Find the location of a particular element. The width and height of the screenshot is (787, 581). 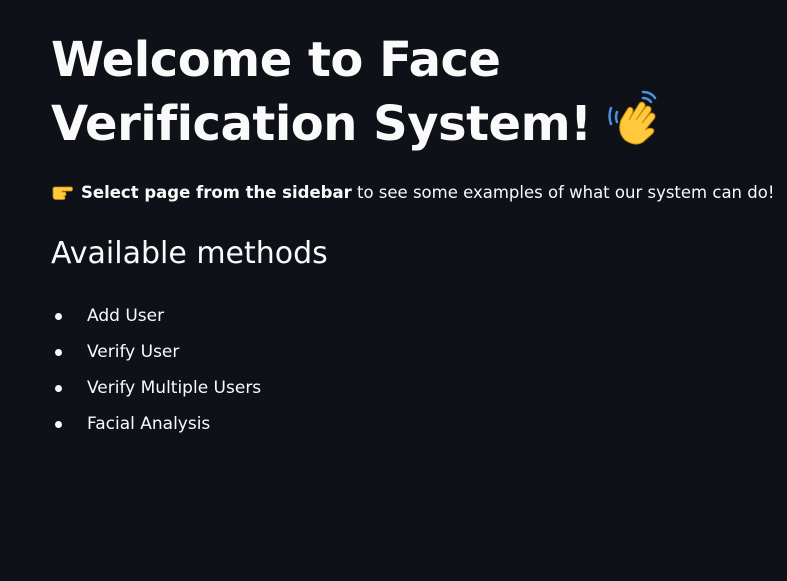

list-item: Verify User is located at coordinates (406, 352).